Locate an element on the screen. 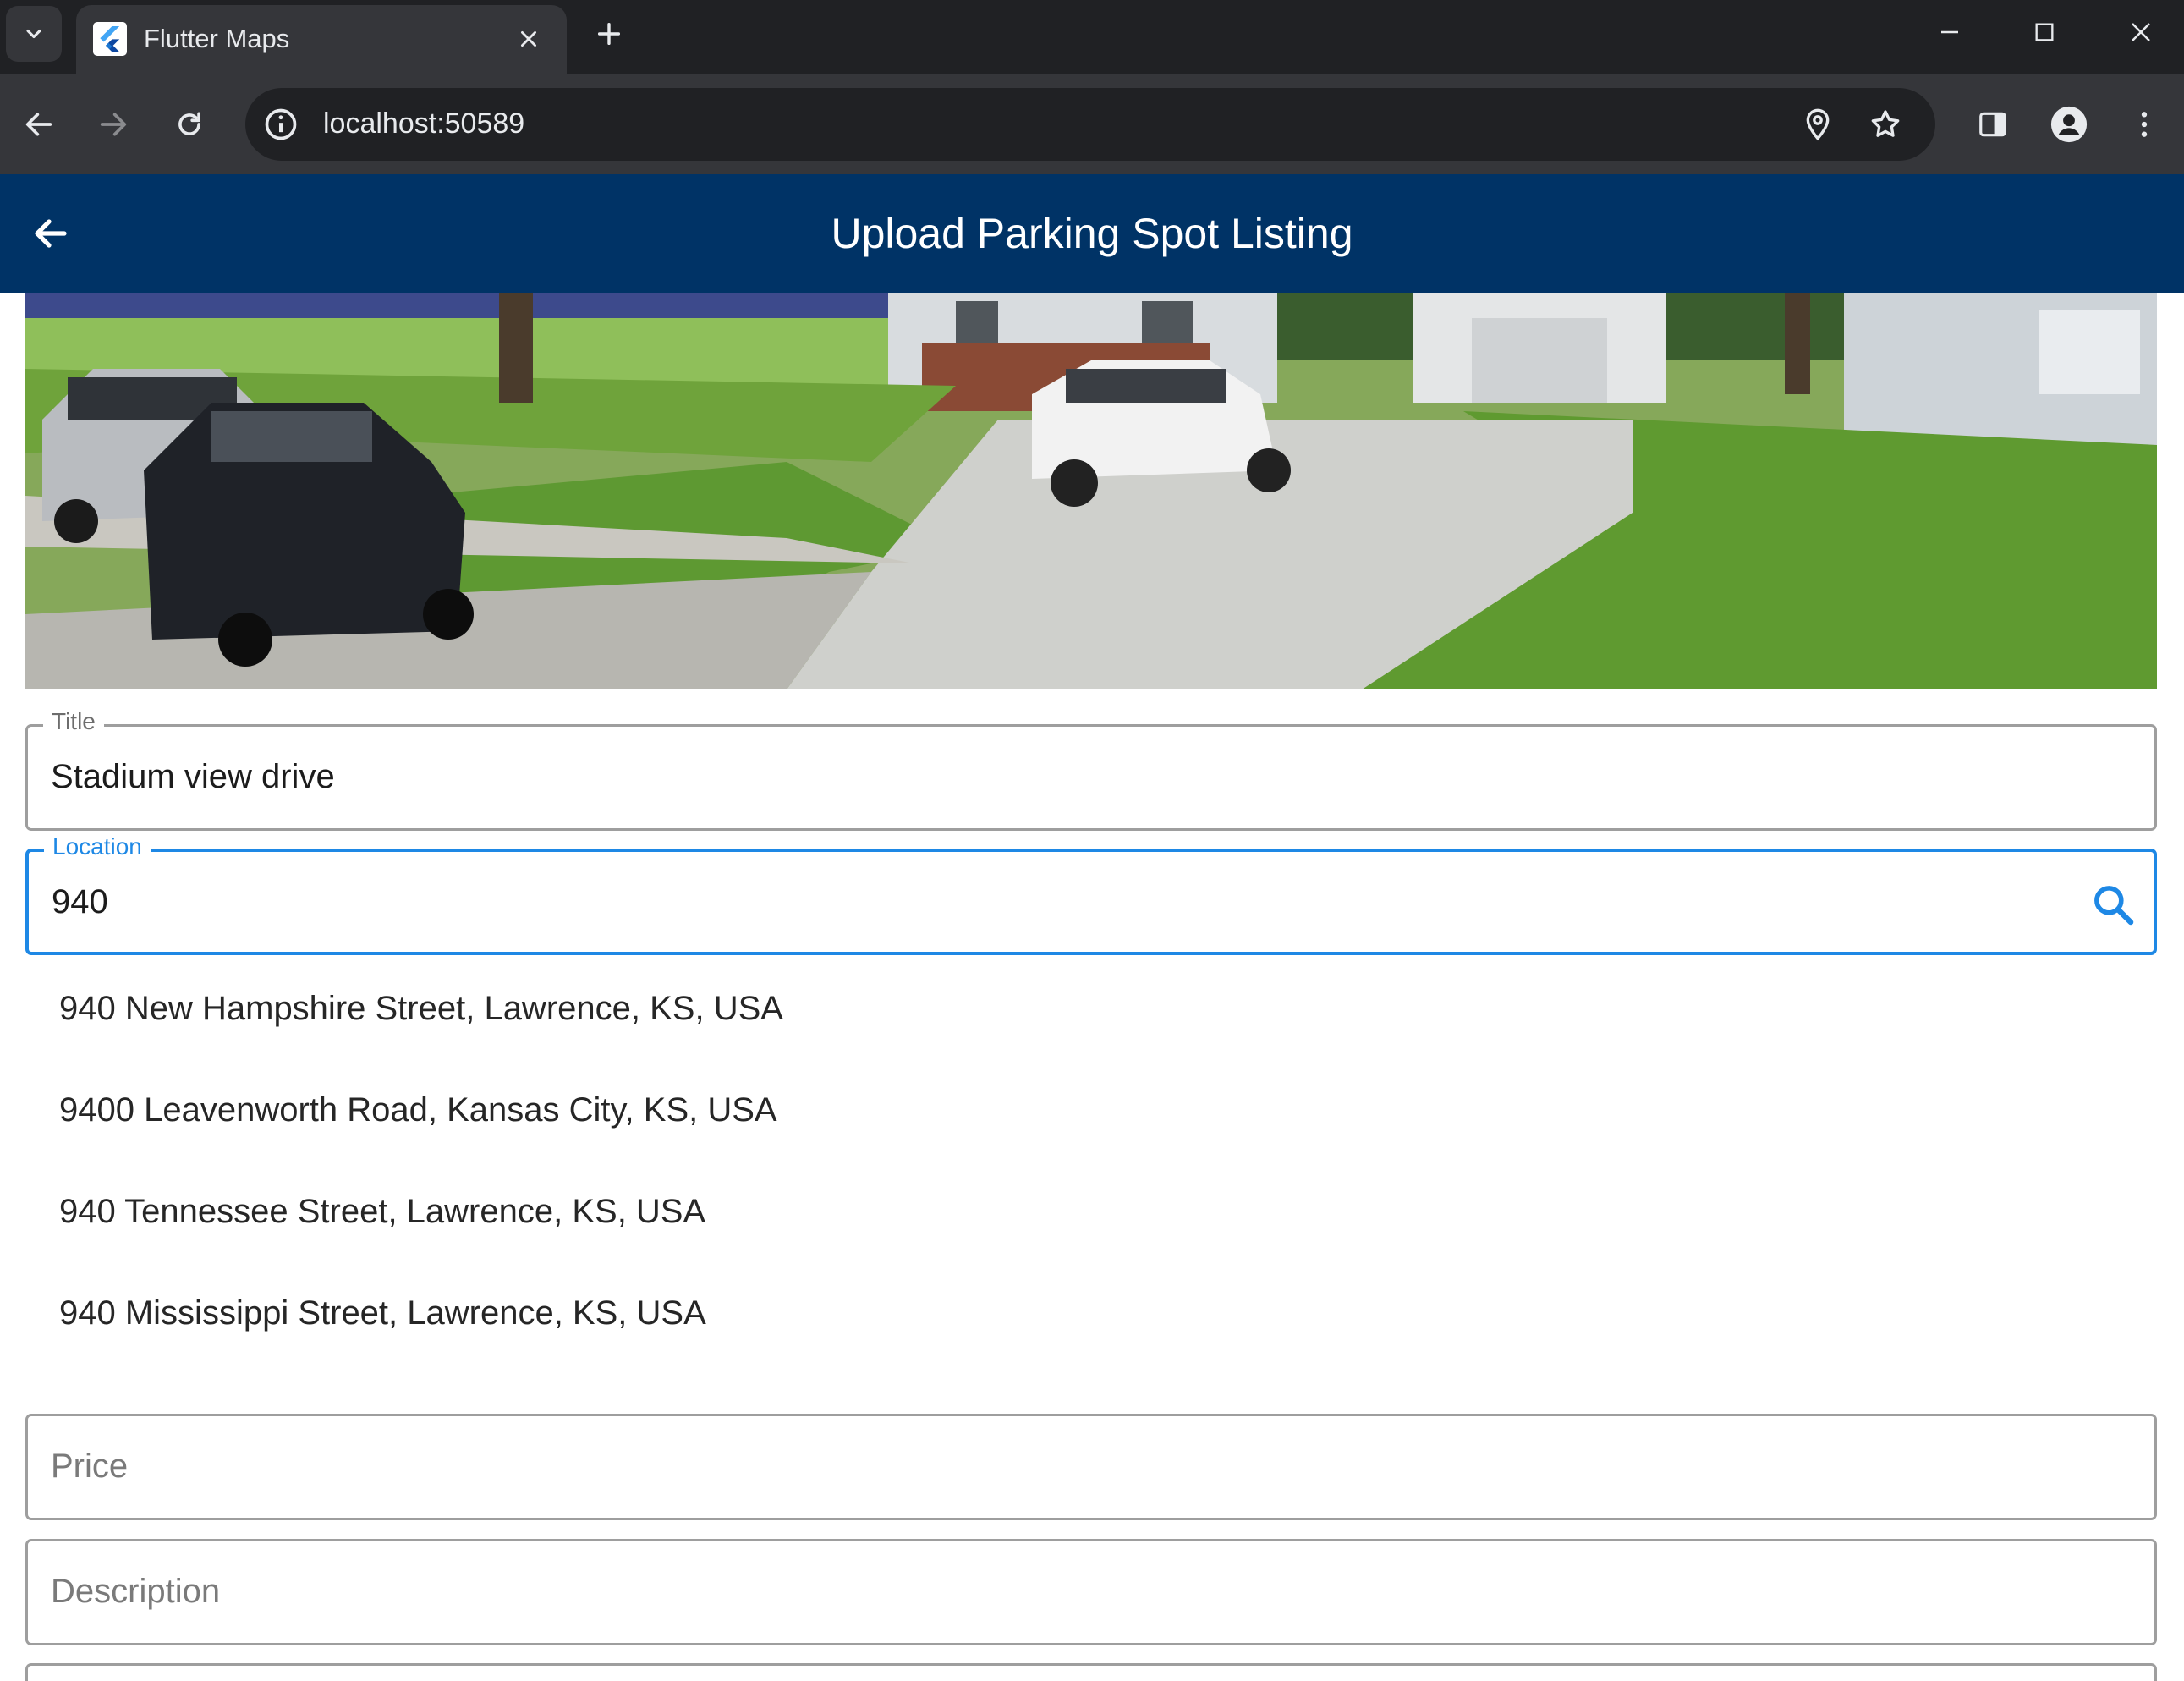  star-icon is located at coordinates (1885, 123).